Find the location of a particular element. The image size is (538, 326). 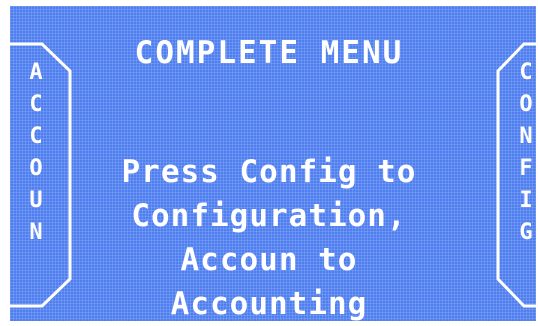

accoun-letter: O is located at coordinates (36, 168).